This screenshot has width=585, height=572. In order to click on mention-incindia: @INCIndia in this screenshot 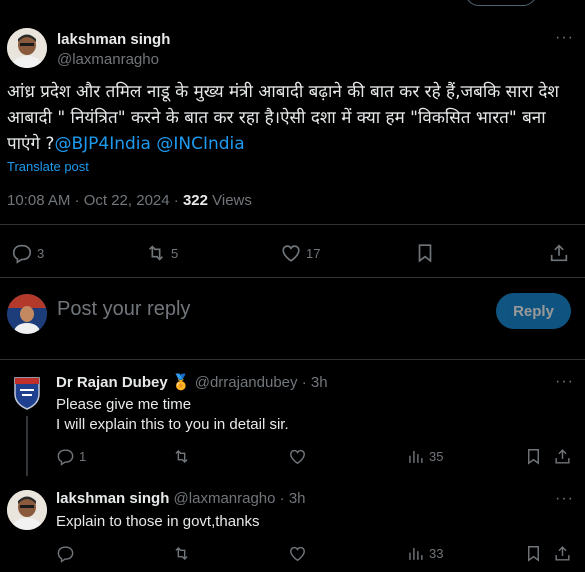, I will do `click(200, 144)`.